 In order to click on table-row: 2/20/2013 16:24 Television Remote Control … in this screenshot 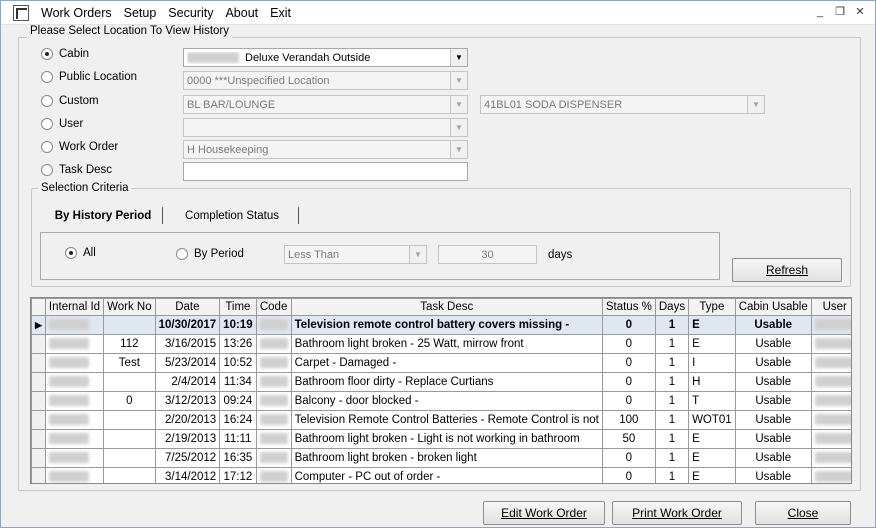, I will do `click(441, 420)`.